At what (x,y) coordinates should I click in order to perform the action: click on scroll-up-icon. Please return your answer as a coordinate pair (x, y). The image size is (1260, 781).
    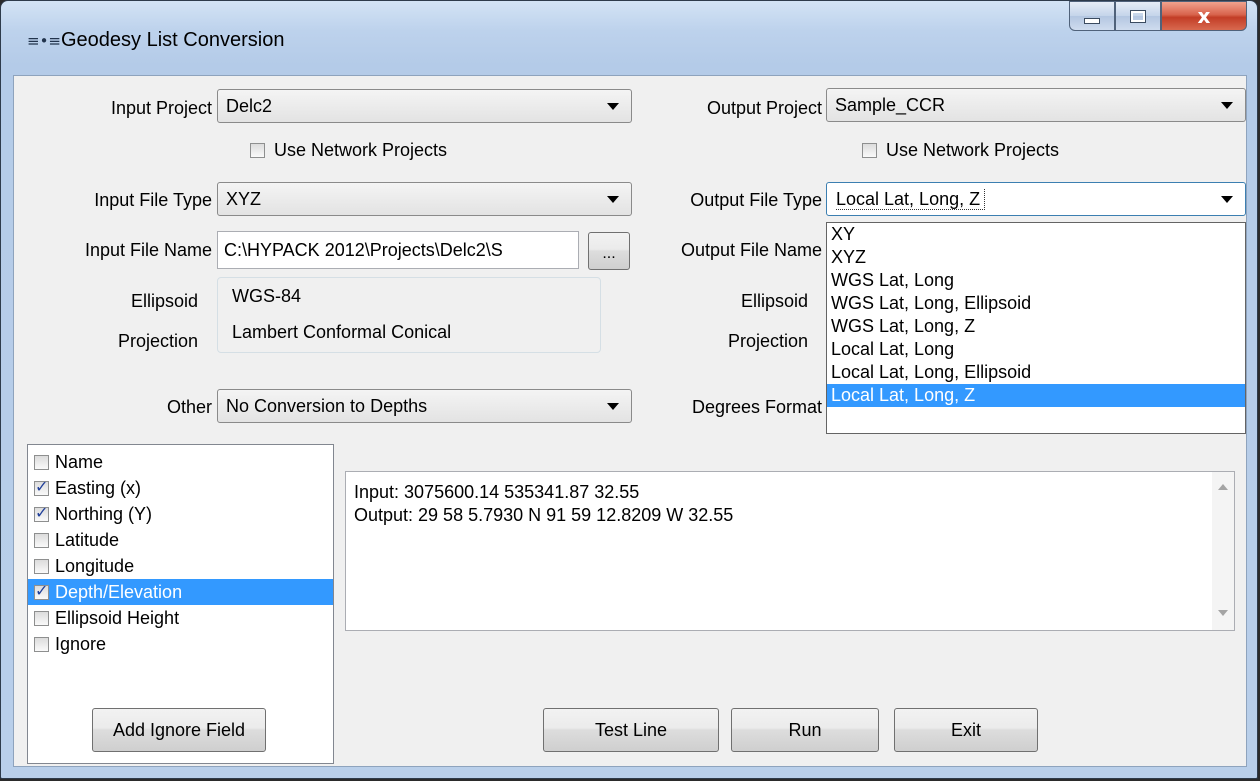
    Looking at the image, I should click on (1223, 487).